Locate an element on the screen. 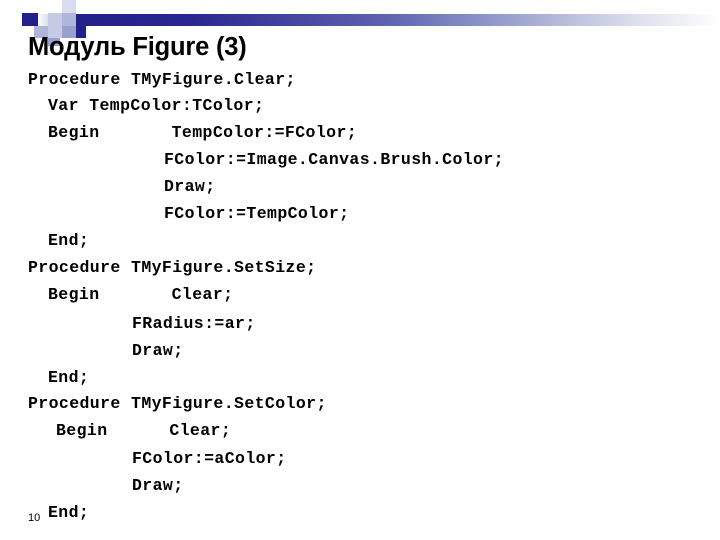 The image size is (720, 540). navy-square is located at coordinates (30, 19).